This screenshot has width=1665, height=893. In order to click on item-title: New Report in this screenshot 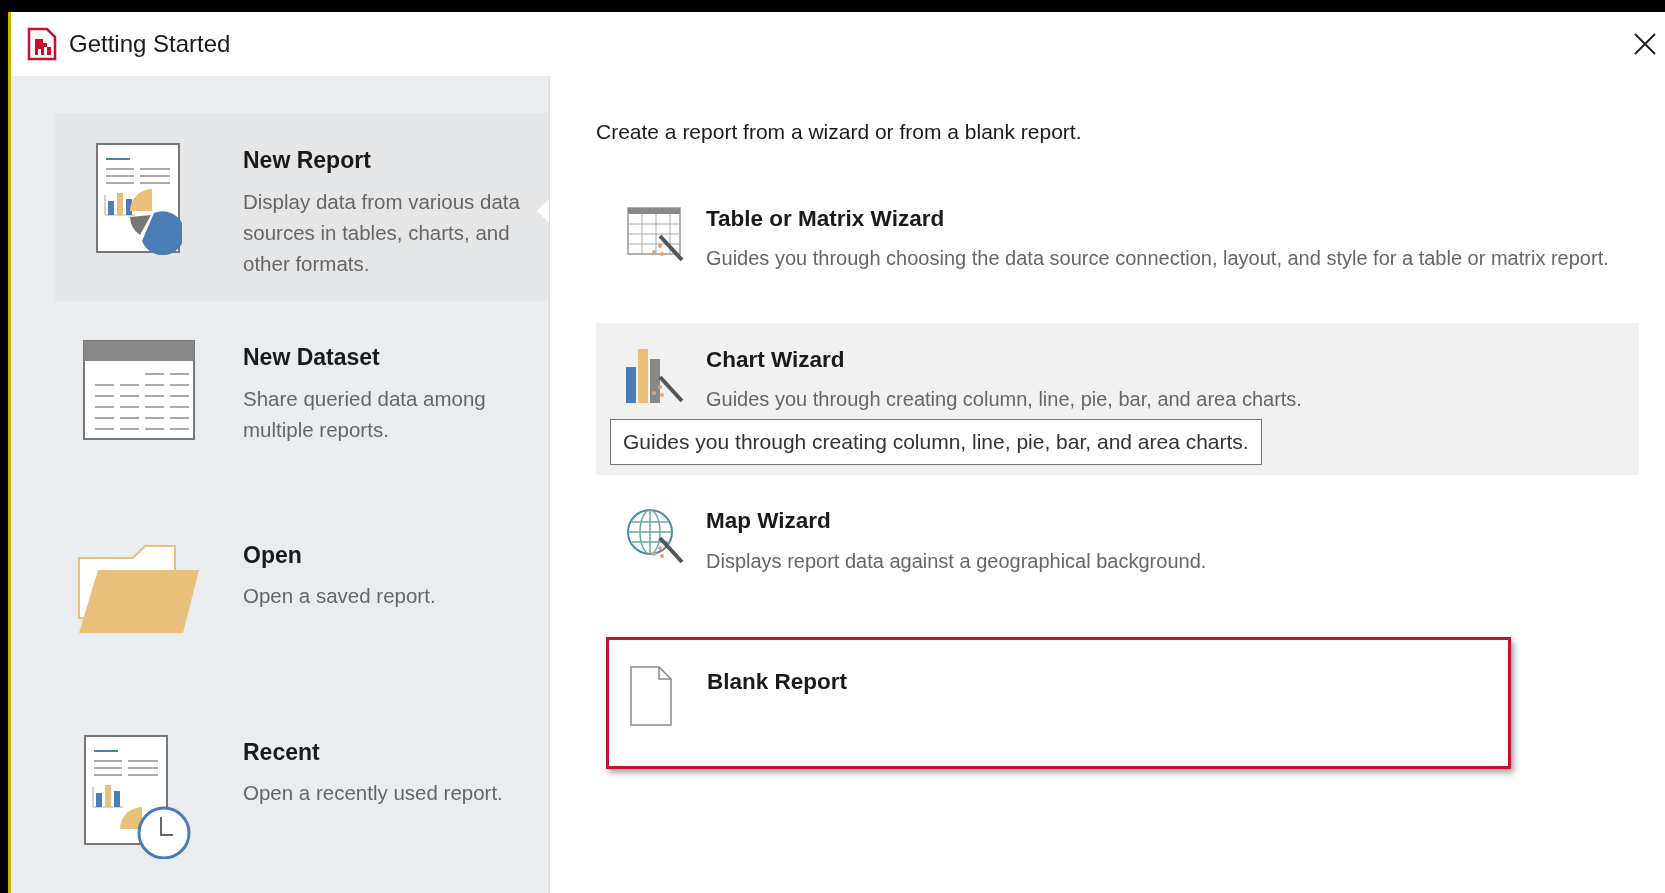, I will do `click(307, 160)`.